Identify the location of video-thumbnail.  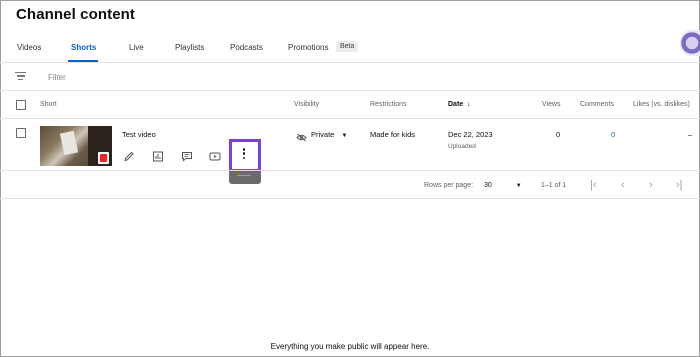
(76, 146).